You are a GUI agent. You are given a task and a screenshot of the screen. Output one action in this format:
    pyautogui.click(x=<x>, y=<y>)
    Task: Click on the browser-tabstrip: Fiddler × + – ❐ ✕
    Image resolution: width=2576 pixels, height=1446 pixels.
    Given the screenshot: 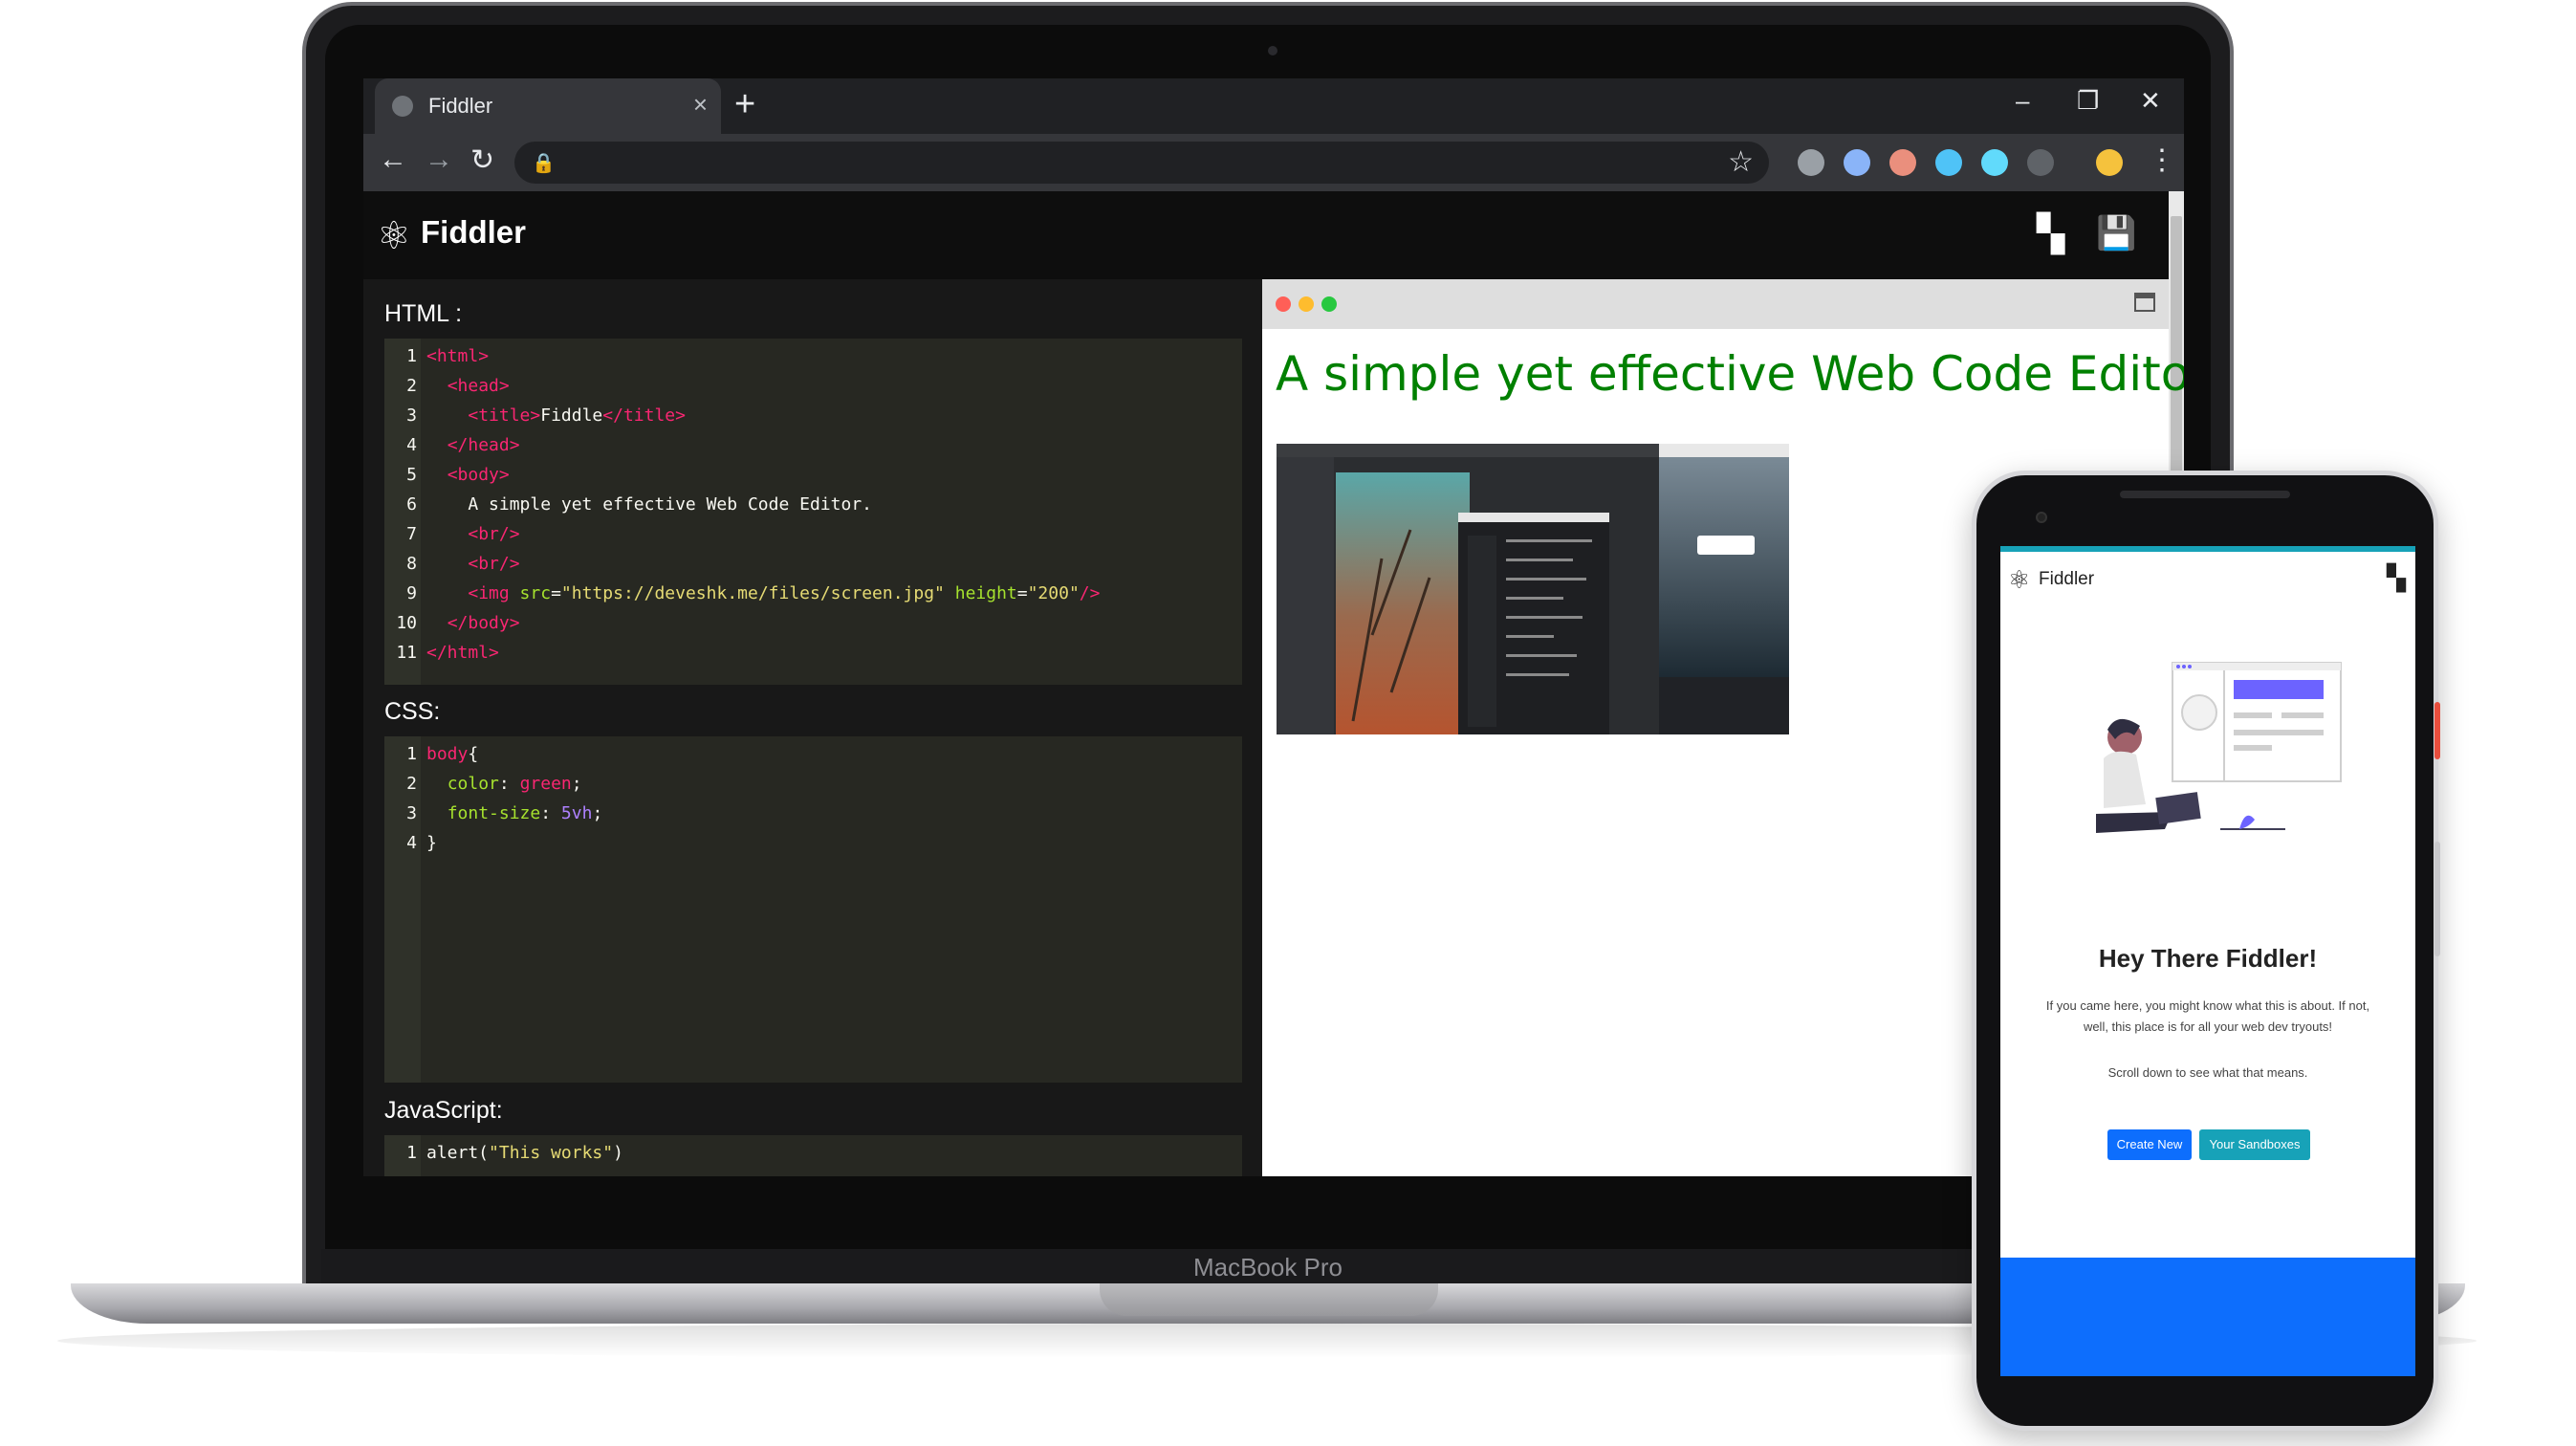 What is the action you would take?
    pyautogui.click(x=1273, y=106)
    